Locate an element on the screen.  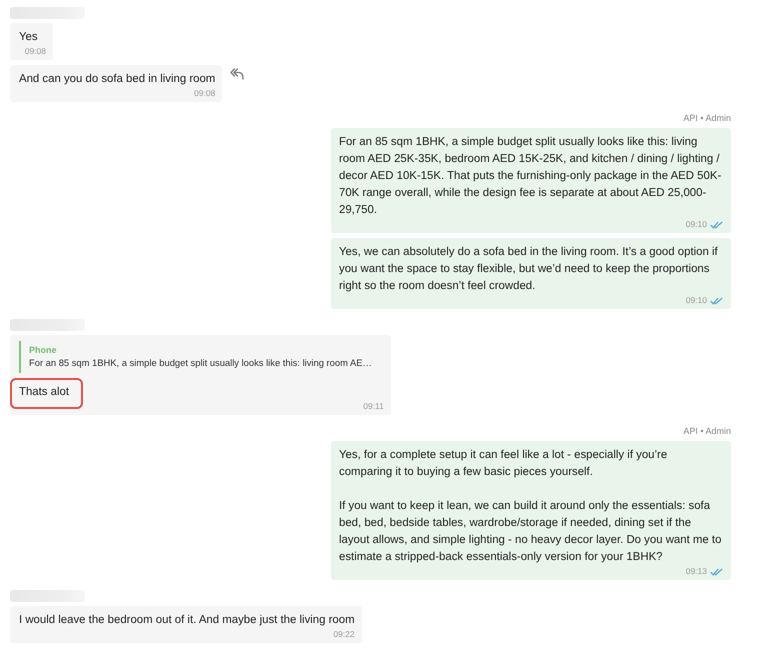
quote-author: Phone is located at coordinates (43, 350).